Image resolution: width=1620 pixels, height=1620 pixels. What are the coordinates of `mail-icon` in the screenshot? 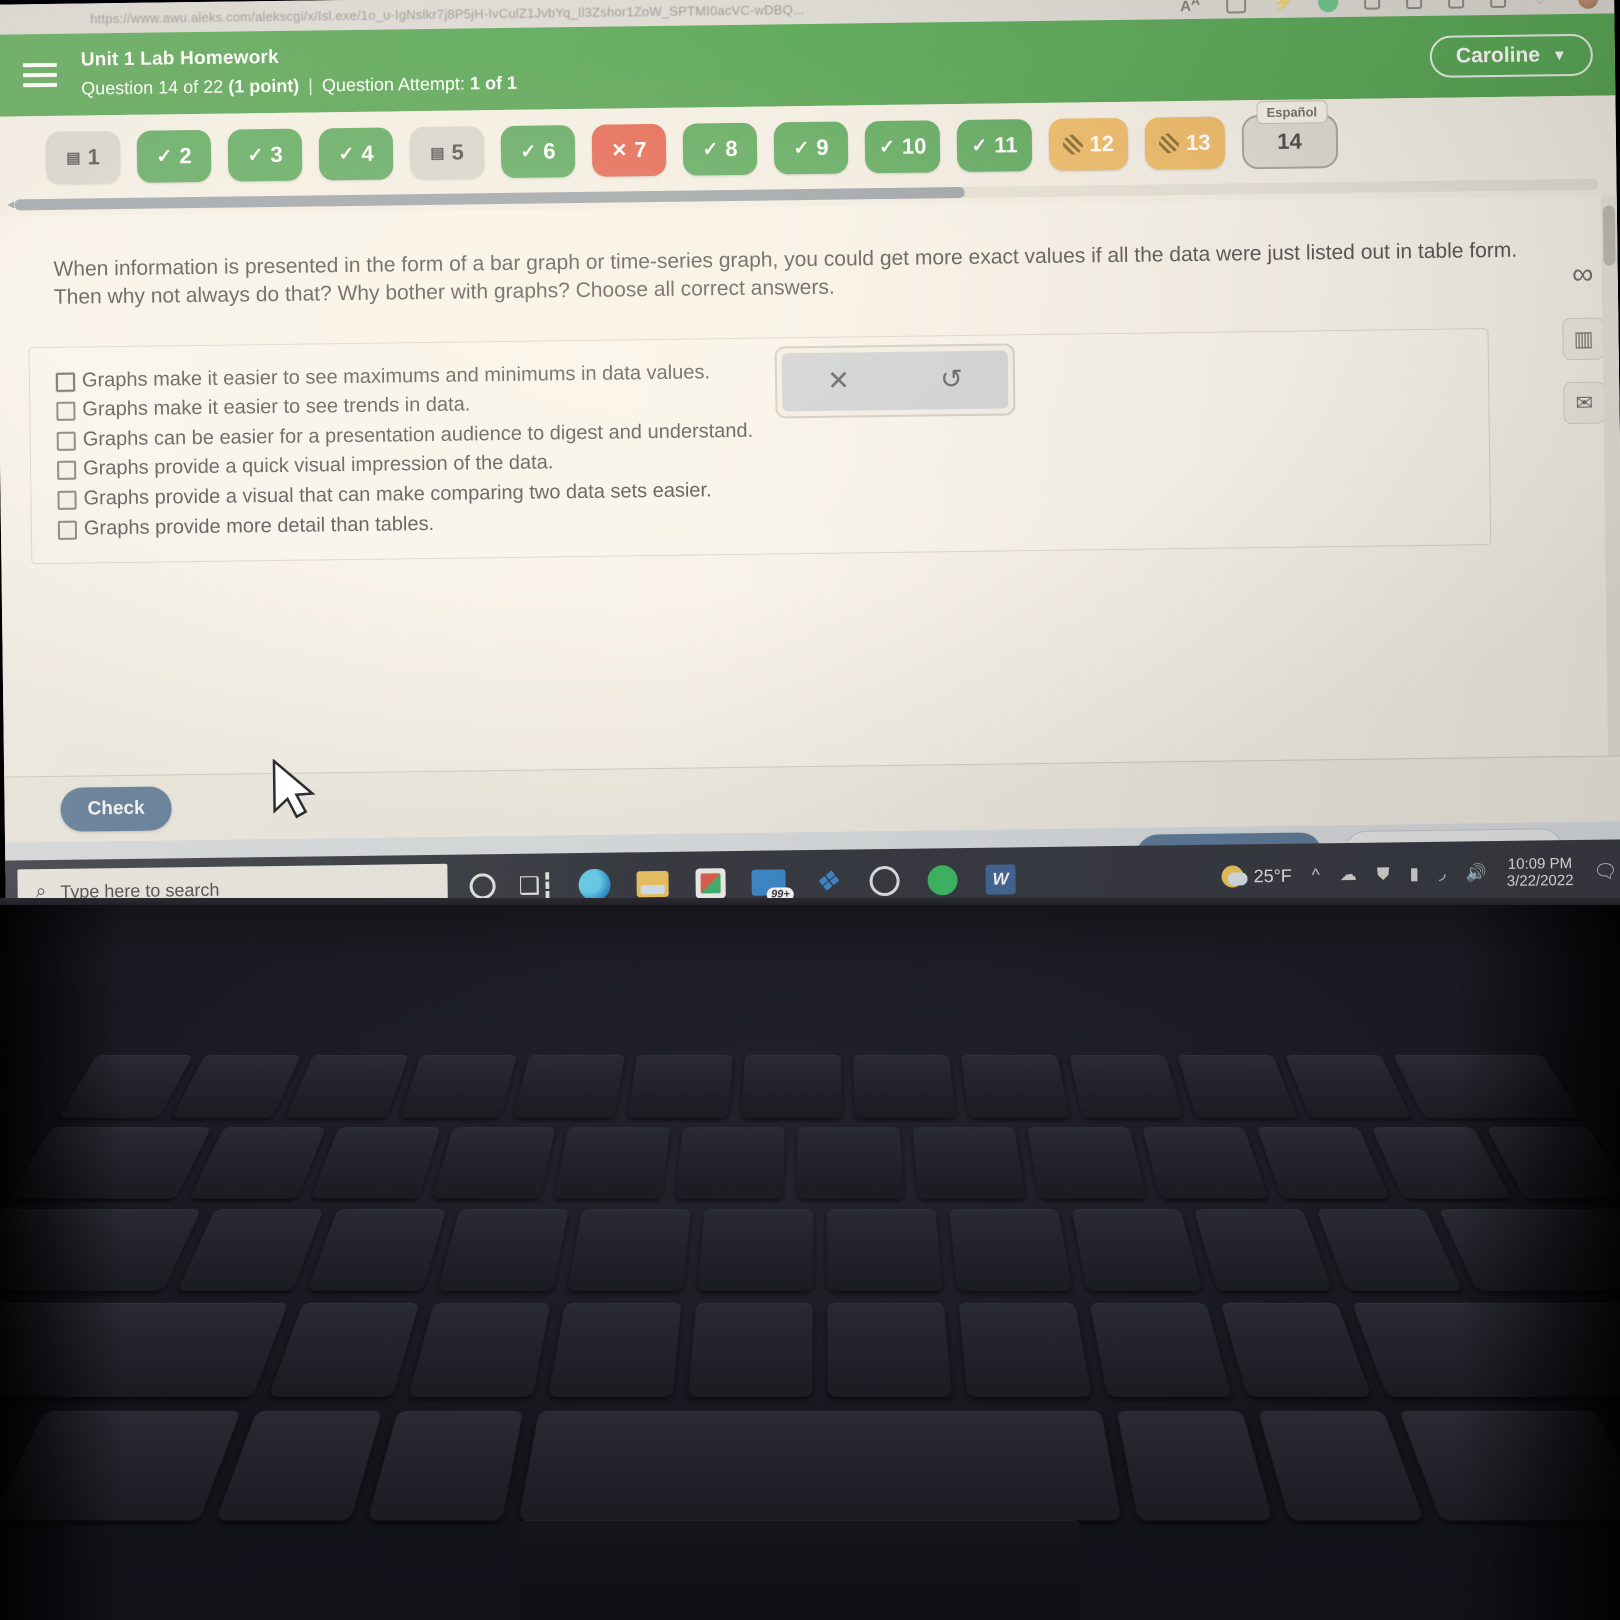 It's located at (768, 882).